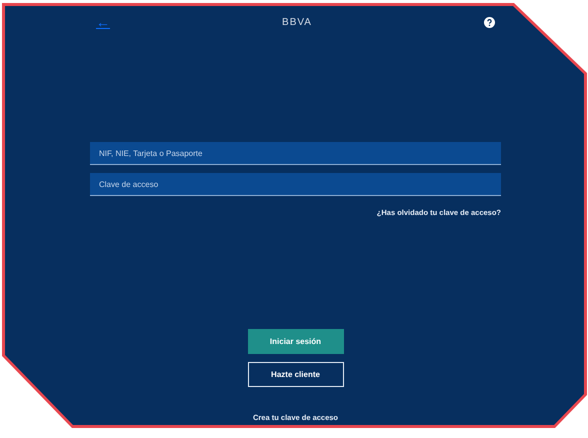 This screenshot has width=588, height=438. Describe the element at coordinates (489, 22) in the screenshot. I see `help-icon` at that location.